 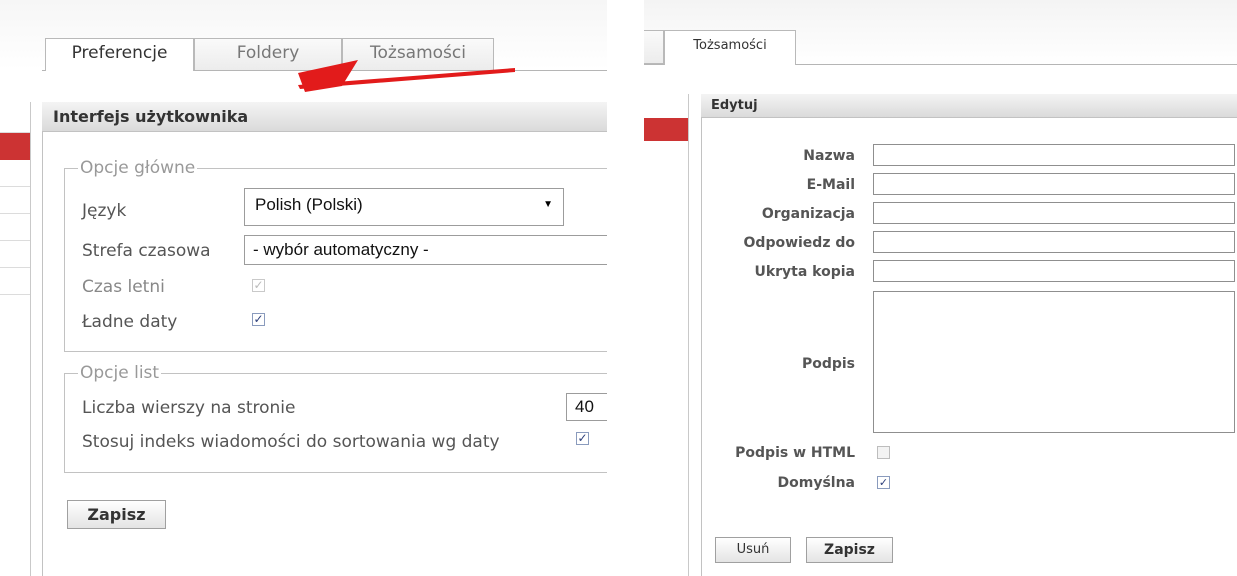 I want to click on edit-section-title: Edytuj, so click(x=969, y=106).